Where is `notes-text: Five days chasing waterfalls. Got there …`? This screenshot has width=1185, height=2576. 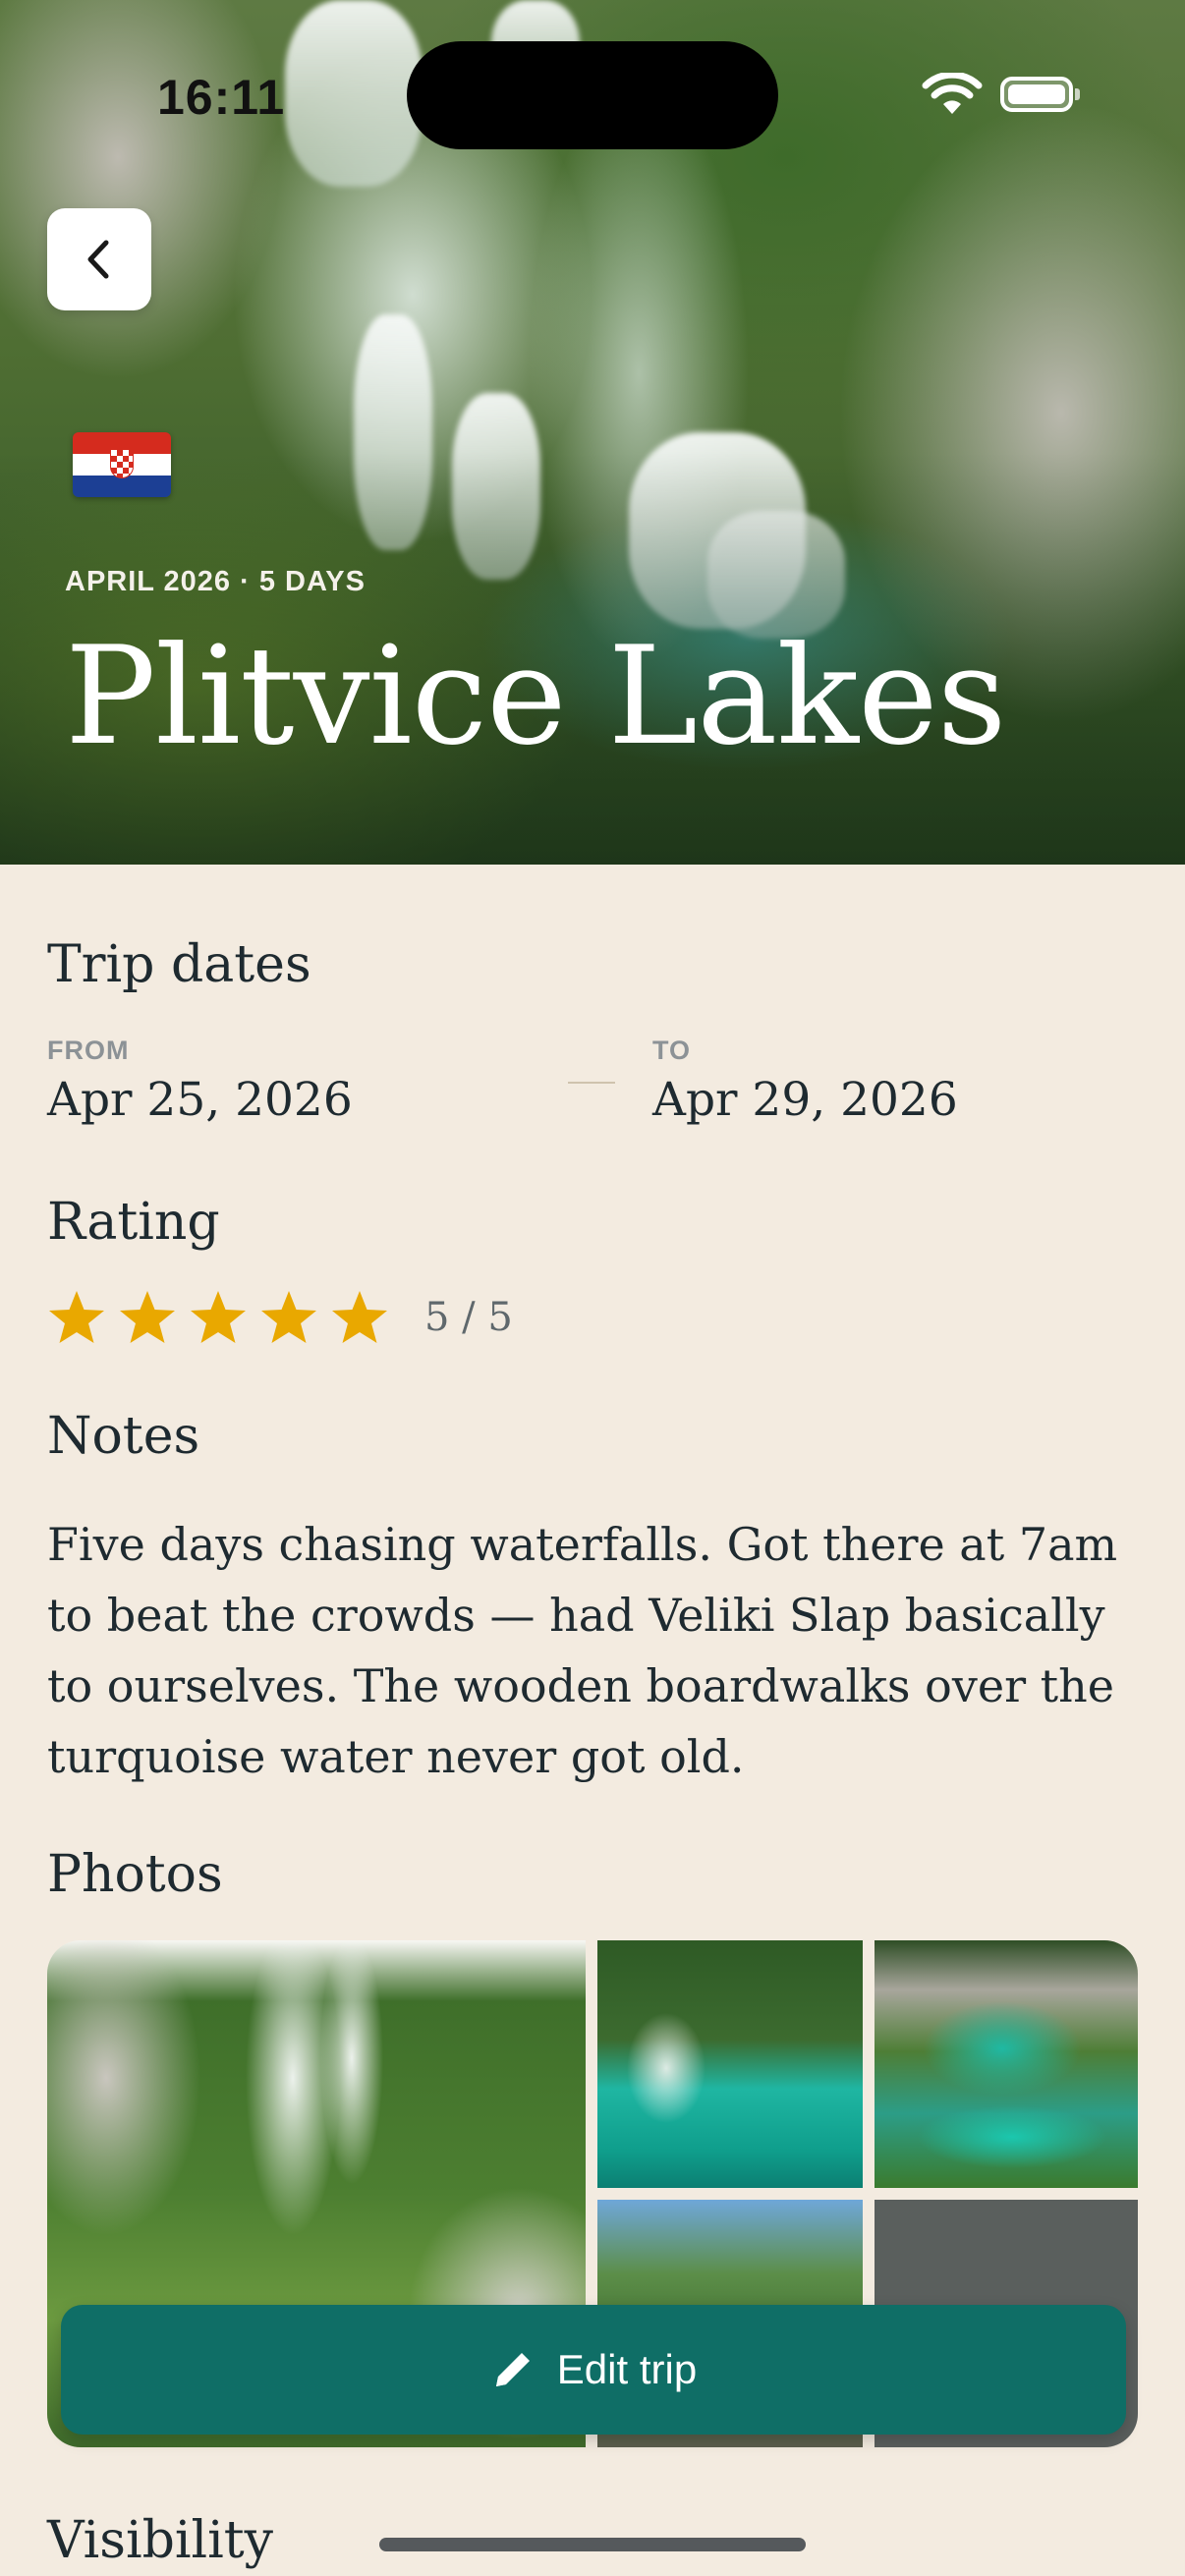 notes-text: Five days chasing waterfalls. Got there … is located at coordinates (583, 1650).